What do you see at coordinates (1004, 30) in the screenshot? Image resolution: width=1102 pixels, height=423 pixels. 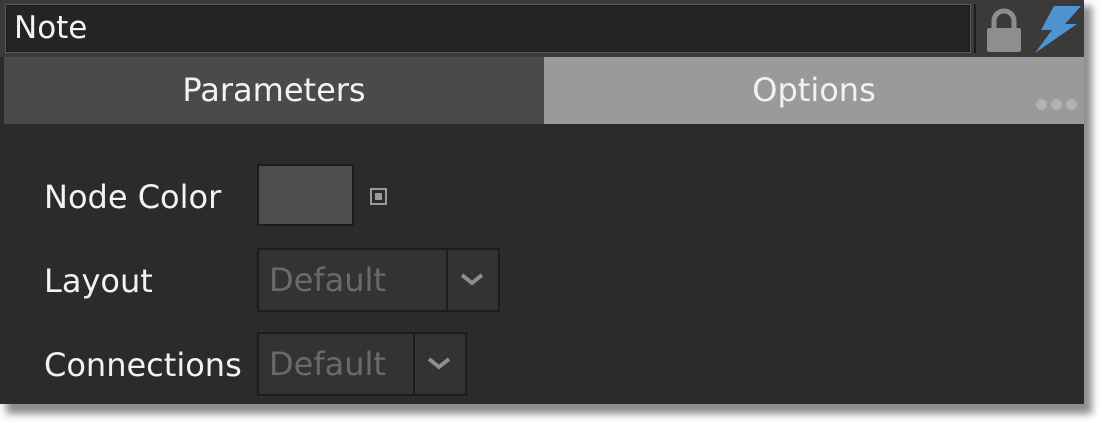 I see `lock-icon` at bounding box center [1004, 30].